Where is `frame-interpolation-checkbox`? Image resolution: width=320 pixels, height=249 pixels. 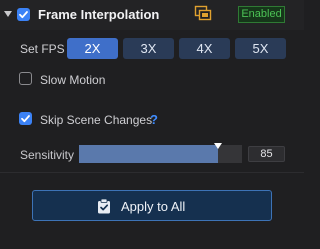
frame-interpolation-checkbox is located at coordinates (23, 14).